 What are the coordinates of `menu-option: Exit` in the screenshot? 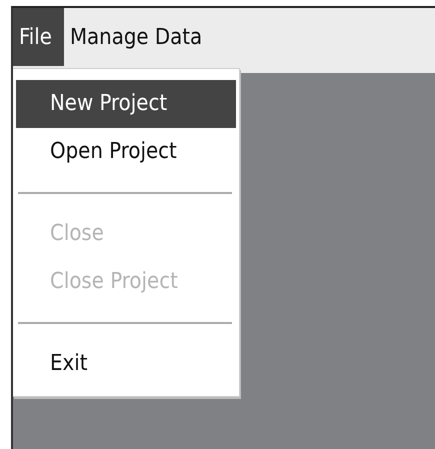 It's located at (126, 364).